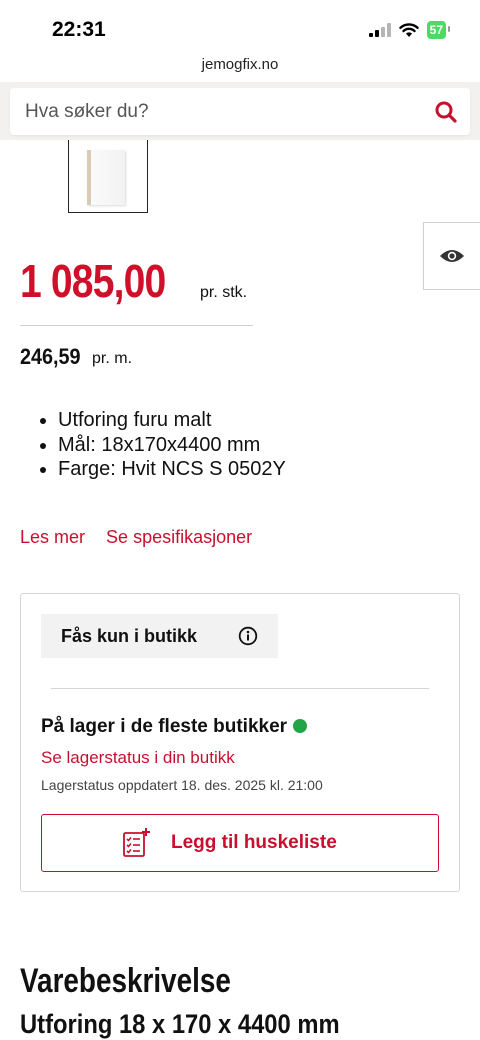 This screenshot has height=1040, width=480. What do you see at coordinates (248, 636) in the screenshot?
I see `info-icon` at bounding box center [248, 636].